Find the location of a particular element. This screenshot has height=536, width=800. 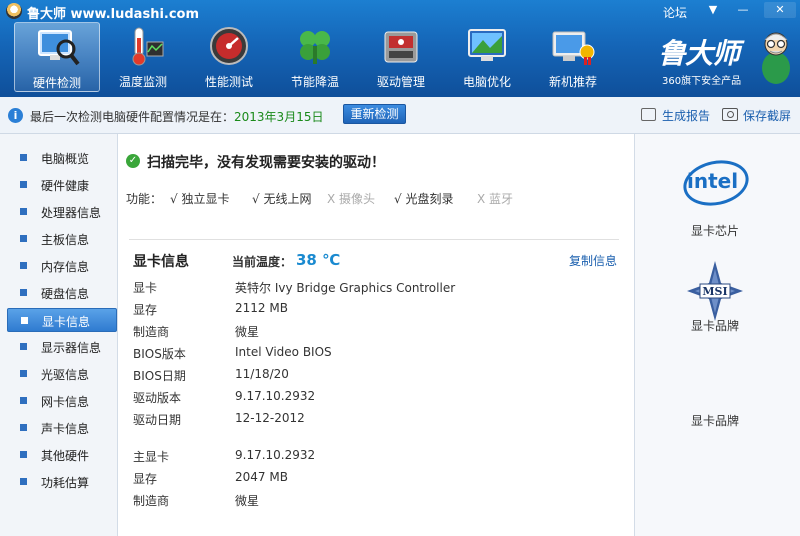

sidebar-item: 功耗估算 is located at coordinates (62, 482).